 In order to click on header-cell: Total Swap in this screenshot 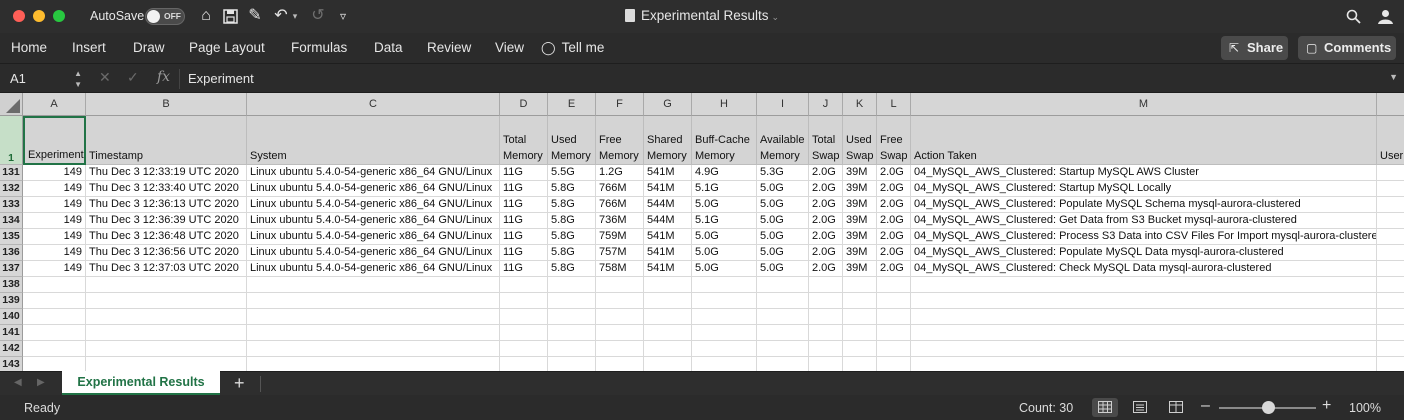, I will do `click(826, 140)`.